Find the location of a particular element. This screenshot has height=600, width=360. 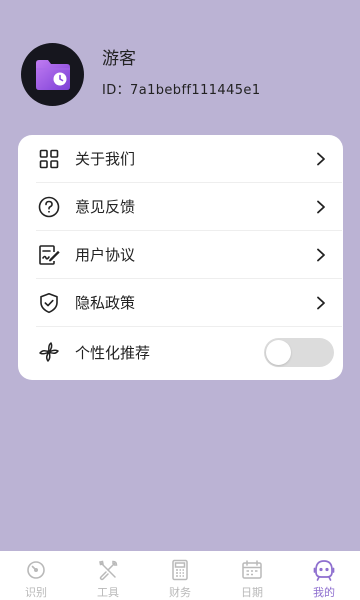

nav-item-date: 日期 is located at coordinates (252, 575).